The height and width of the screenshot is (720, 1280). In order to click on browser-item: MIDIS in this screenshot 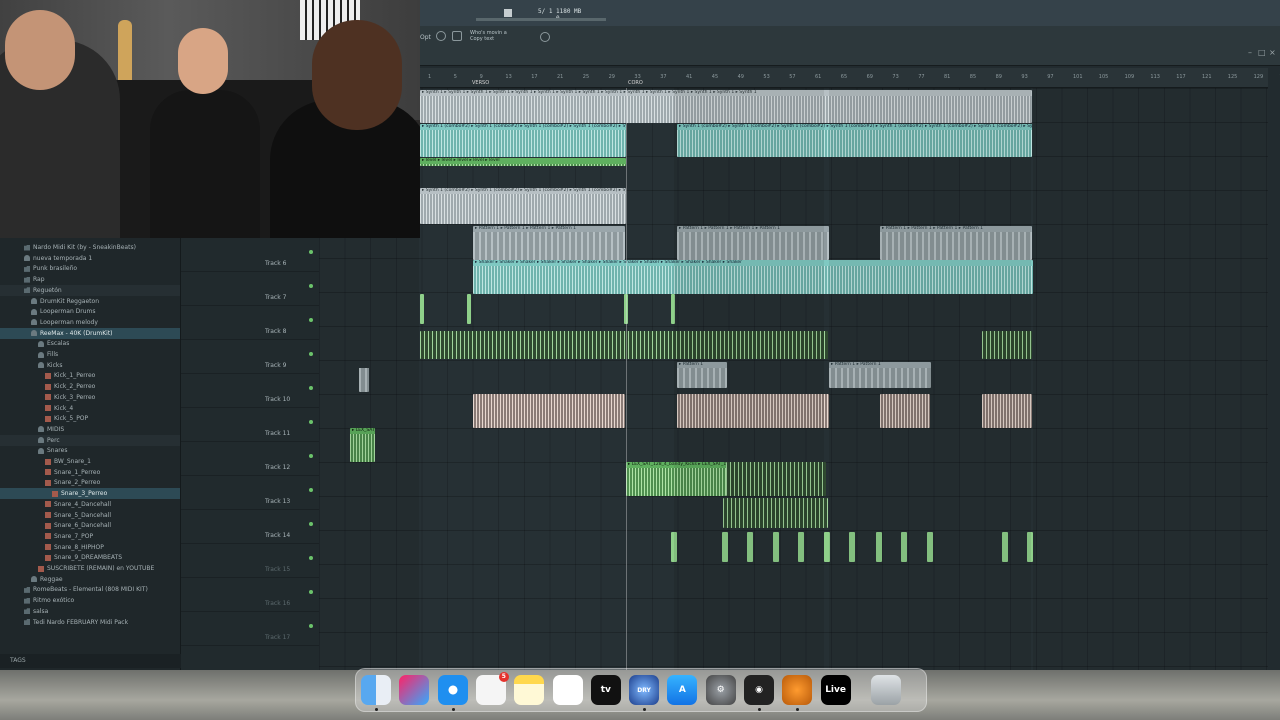, I will do `click(90, 429)`.